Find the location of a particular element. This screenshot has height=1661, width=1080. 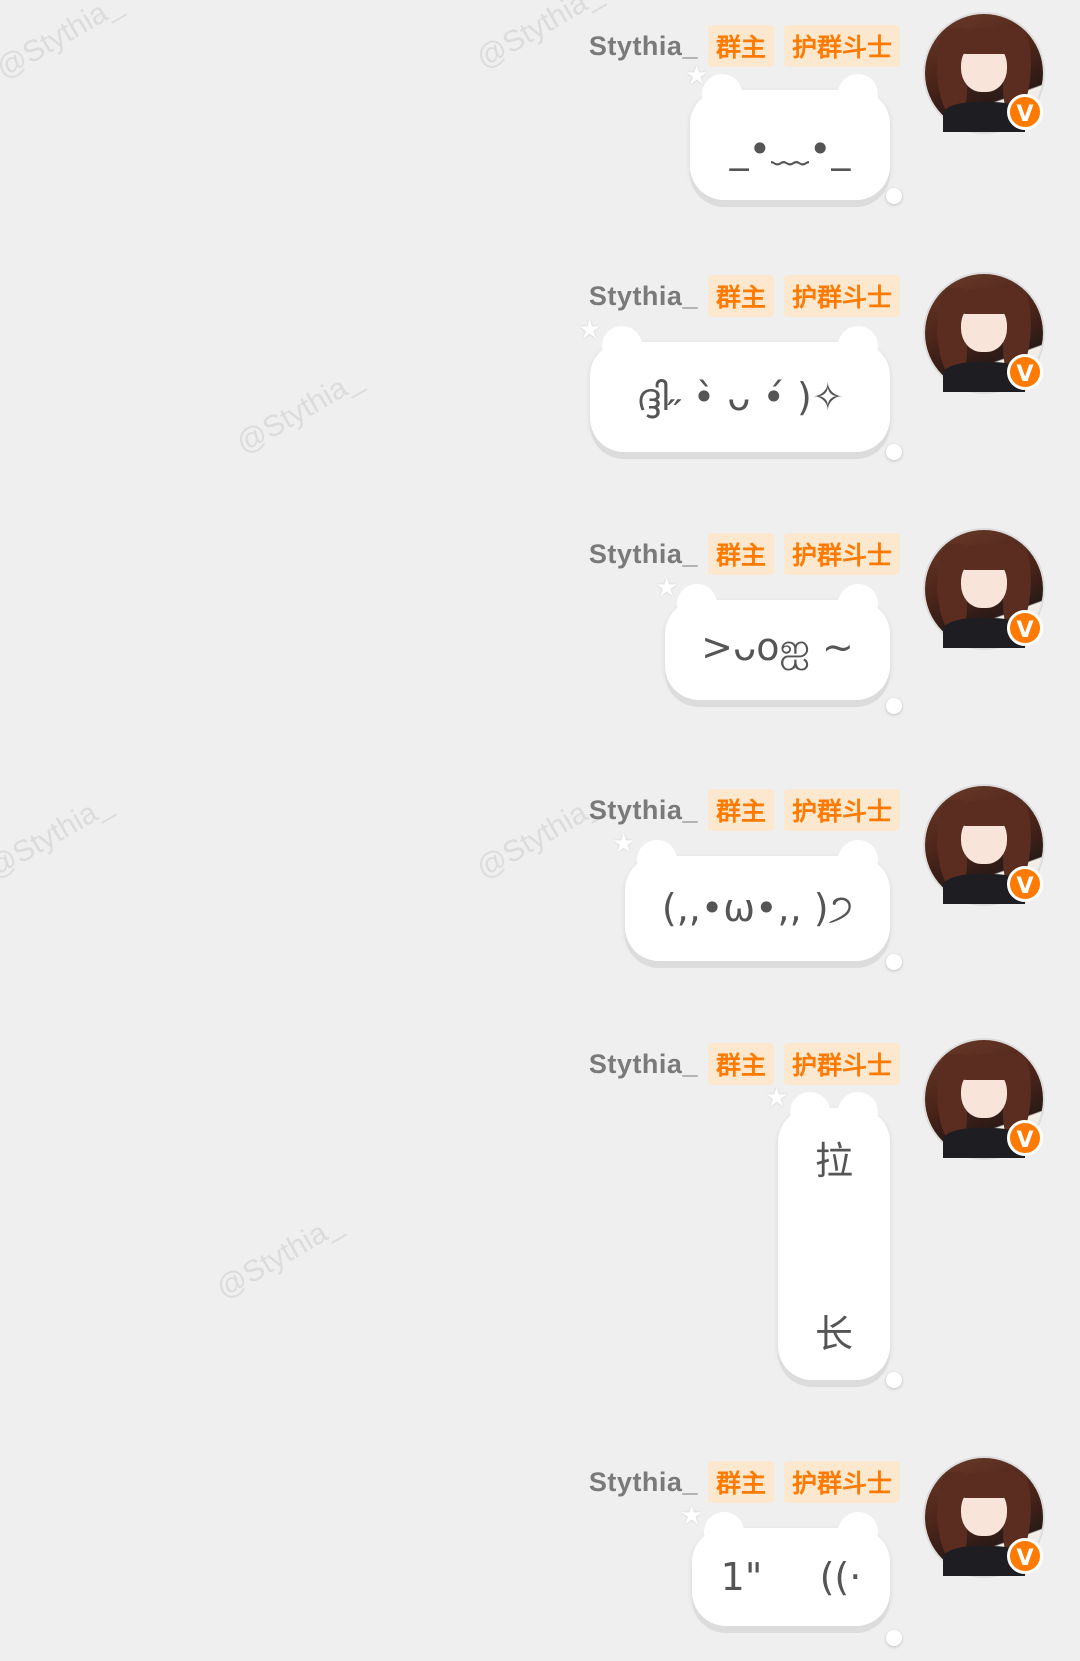

message-text: ദ്ദി˶ •̀ ᴗ •́ )✧ is located at coordinates (740, 396).